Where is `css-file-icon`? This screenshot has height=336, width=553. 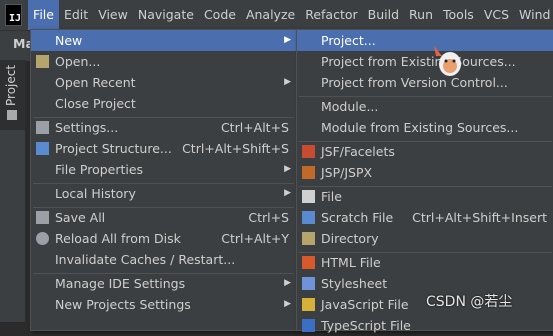
css-file-icon is located at coordinates (308, 283).